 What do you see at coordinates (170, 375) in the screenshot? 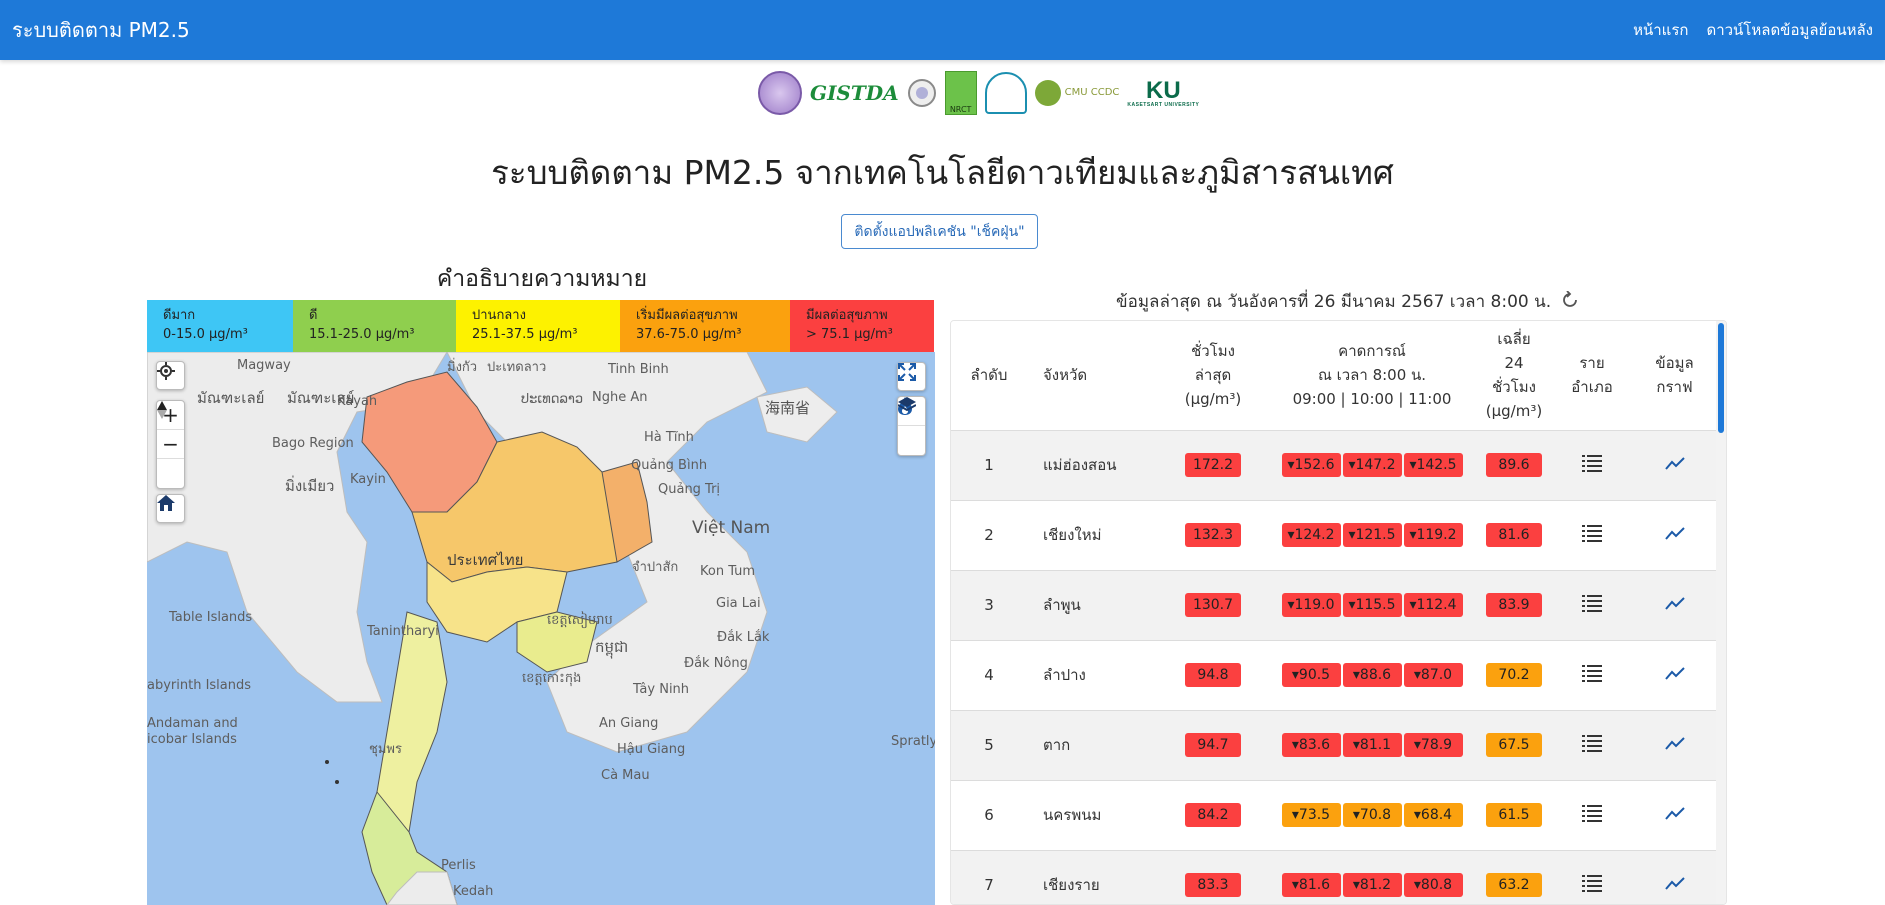
I see `locate-icon` at bounding box center [170, 375].